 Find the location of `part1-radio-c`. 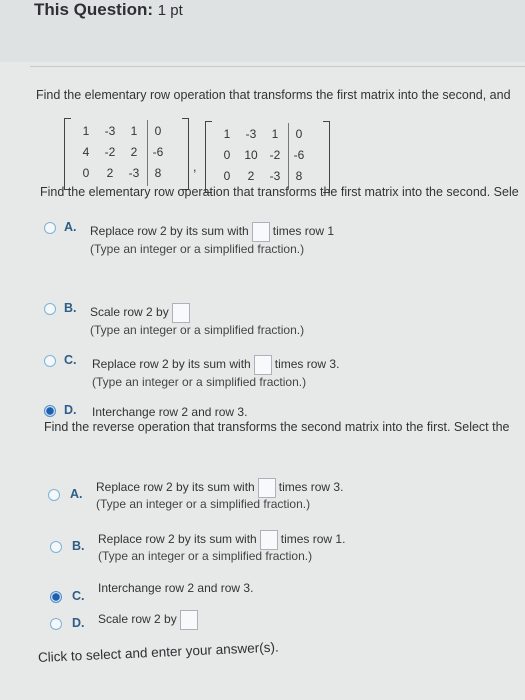

part1-radio-c is located at coordinates (50, 361).